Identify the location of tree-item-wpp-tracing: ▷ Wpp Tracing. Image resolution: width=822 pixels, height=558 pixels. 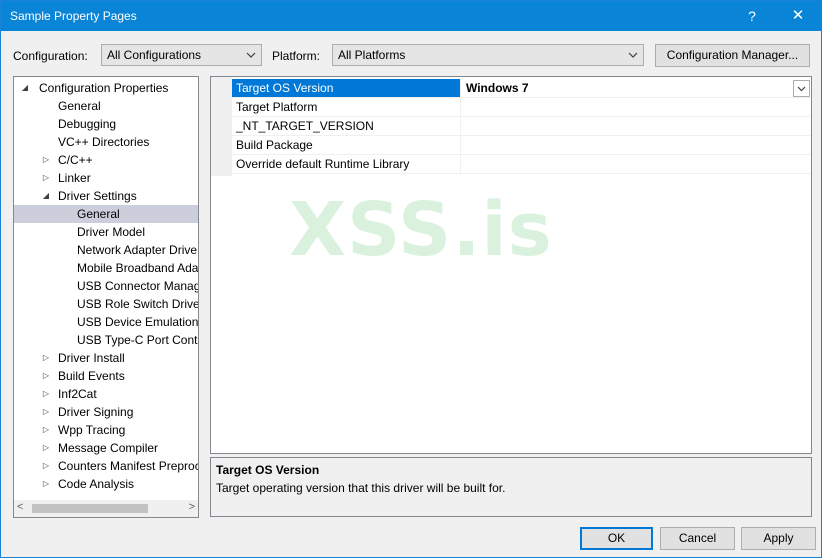
(106, 430).